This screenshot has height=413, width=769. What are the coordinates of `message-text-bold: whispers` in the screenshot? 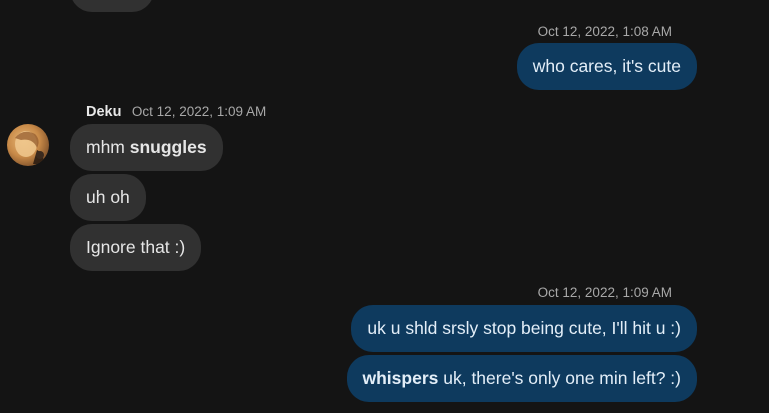 It's located at (400, 378).